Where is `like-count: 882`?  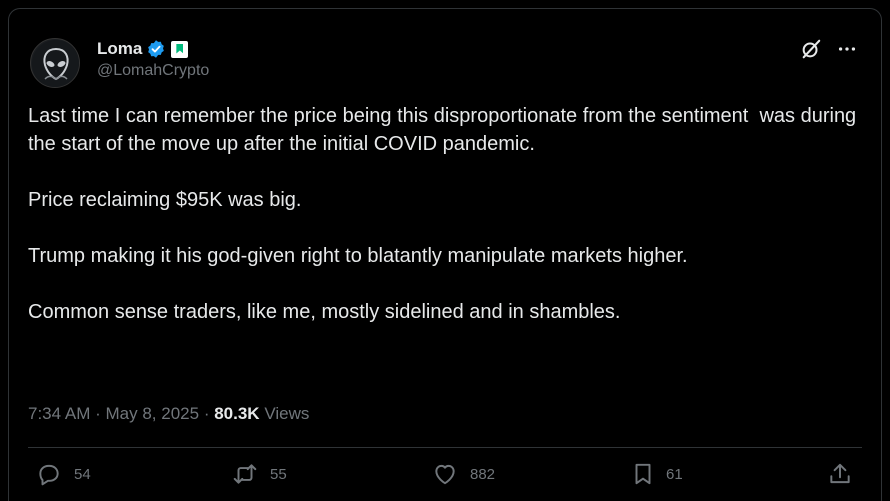
like-count: 882 is located at coordinates (483, 474).